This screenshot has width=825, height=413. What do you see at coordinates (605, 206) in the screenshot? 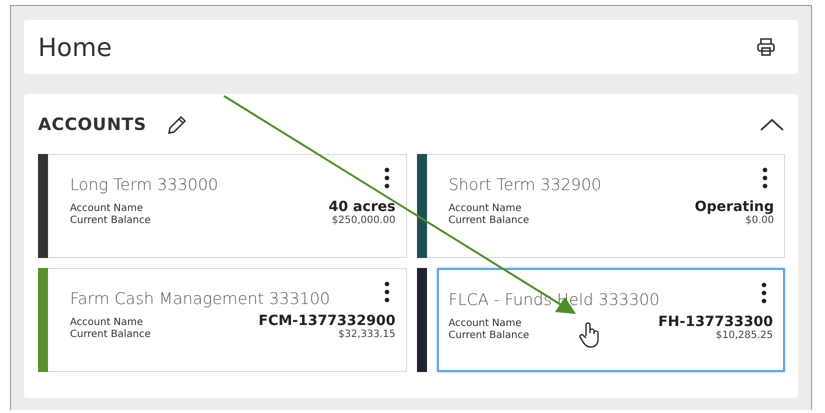
I see `account-card: Short Term 332900 Account Name Operating Current Balance $0.00` at bounding box center [605, 206].